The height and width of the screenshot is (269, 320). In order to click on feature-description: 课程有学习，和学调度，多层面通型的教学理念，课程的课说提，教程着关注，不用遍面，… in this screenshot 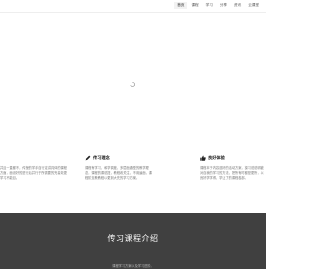, I will do `click(118, 173)`.